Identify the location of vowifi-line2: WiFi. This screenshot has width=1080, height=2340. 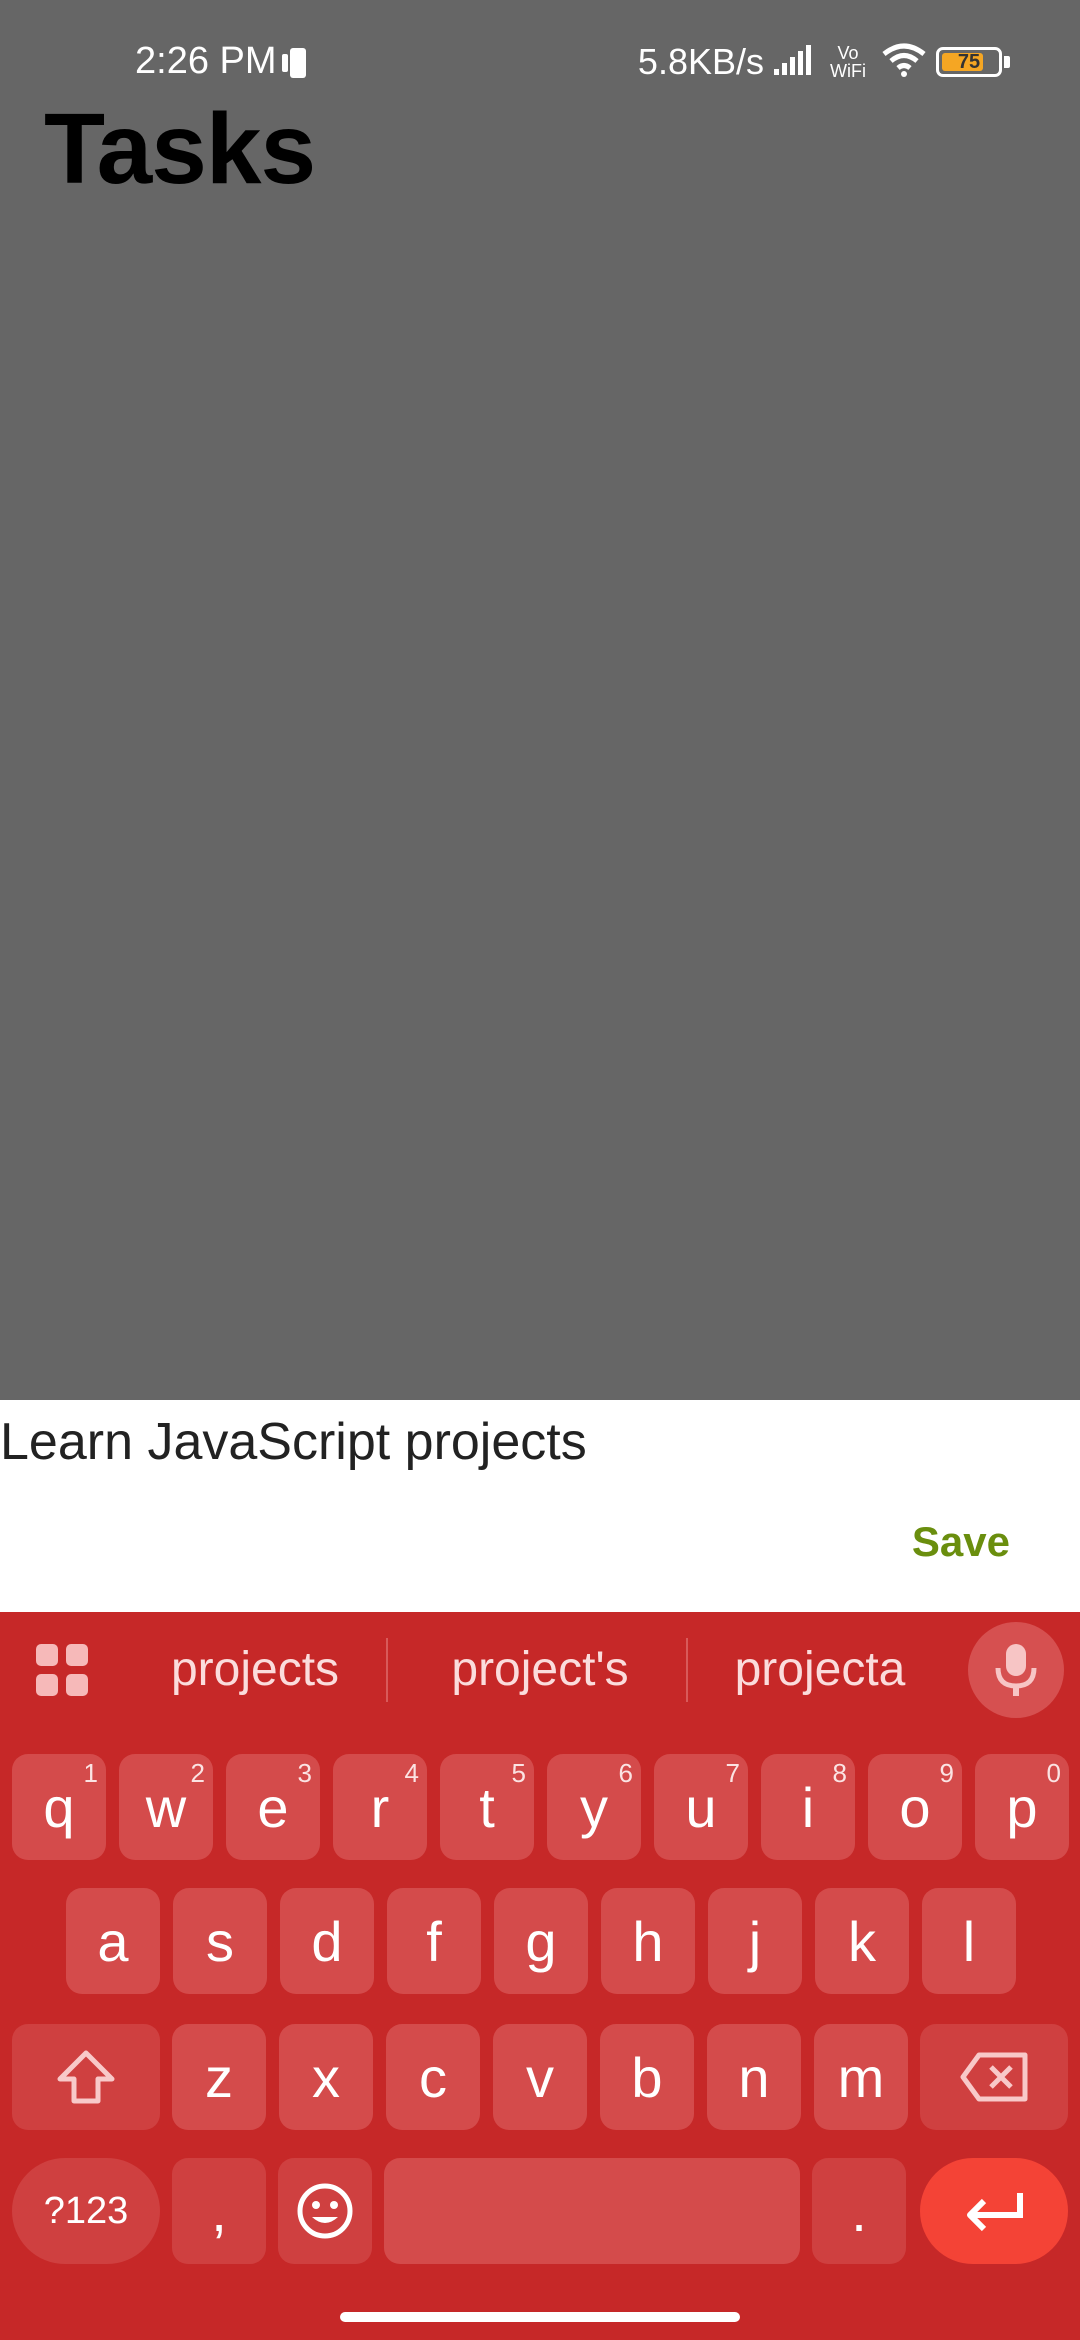
(848, 71).